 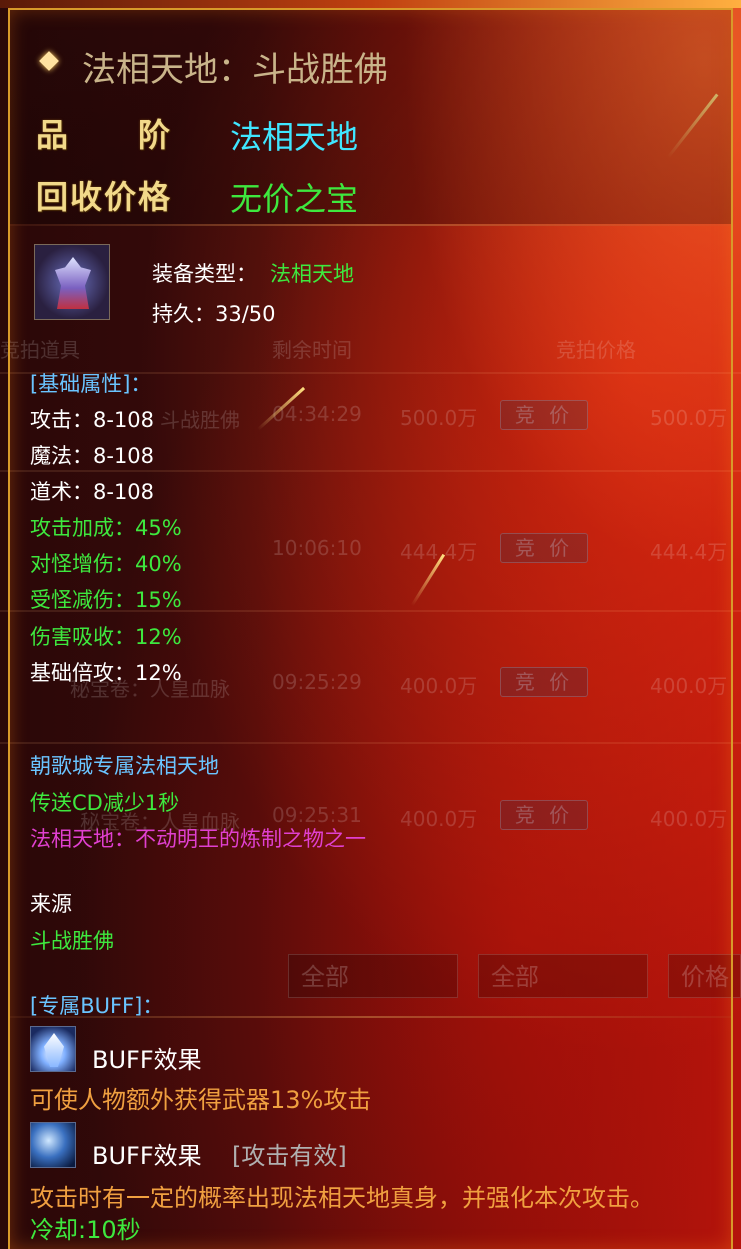 I want to click on buff-condition-tag: [攻击有效], so click(x=289, y=1156).